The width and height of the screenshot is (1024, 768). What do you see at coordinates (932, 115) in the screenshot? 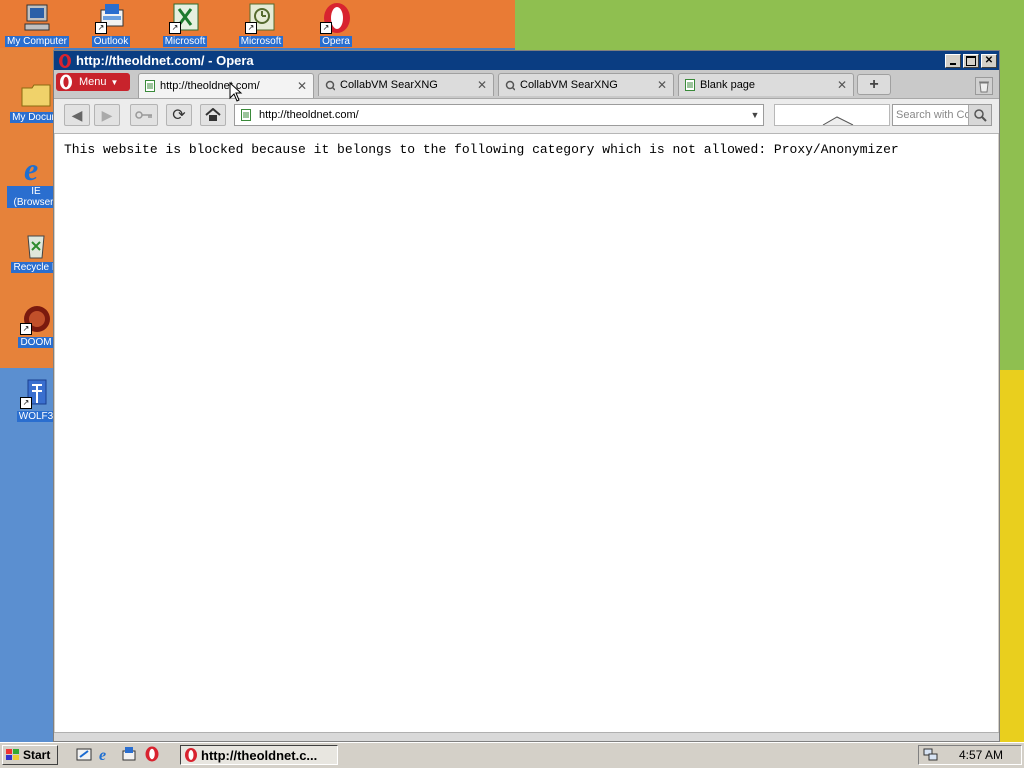
I see `search-placeholder: Search with Co` at bounding box center [932, 115].